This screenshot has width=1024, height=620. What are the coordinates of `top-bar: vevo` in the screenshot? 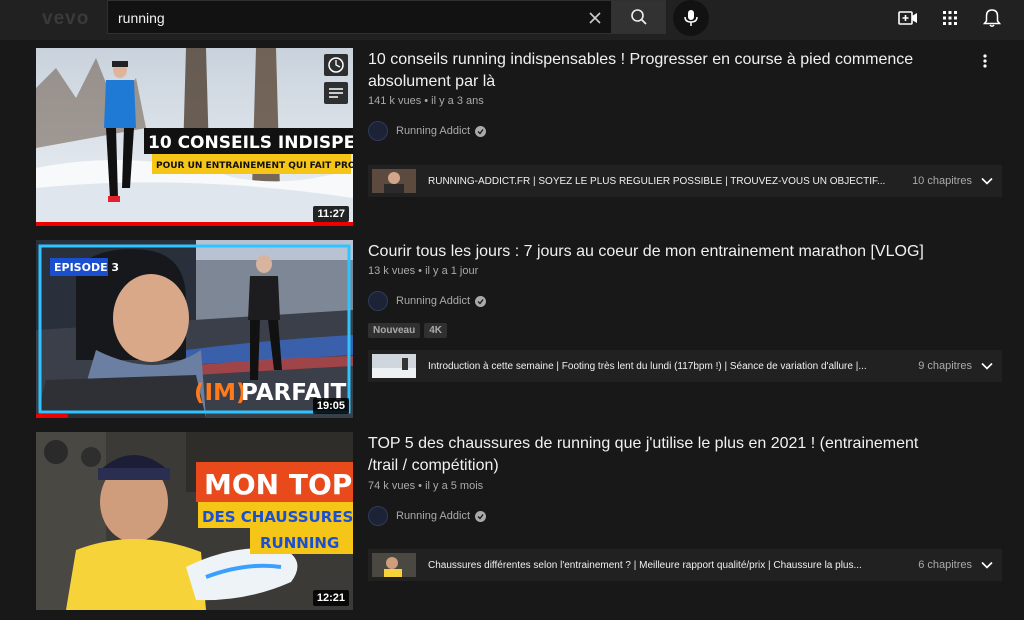 It's located at (512, 20).